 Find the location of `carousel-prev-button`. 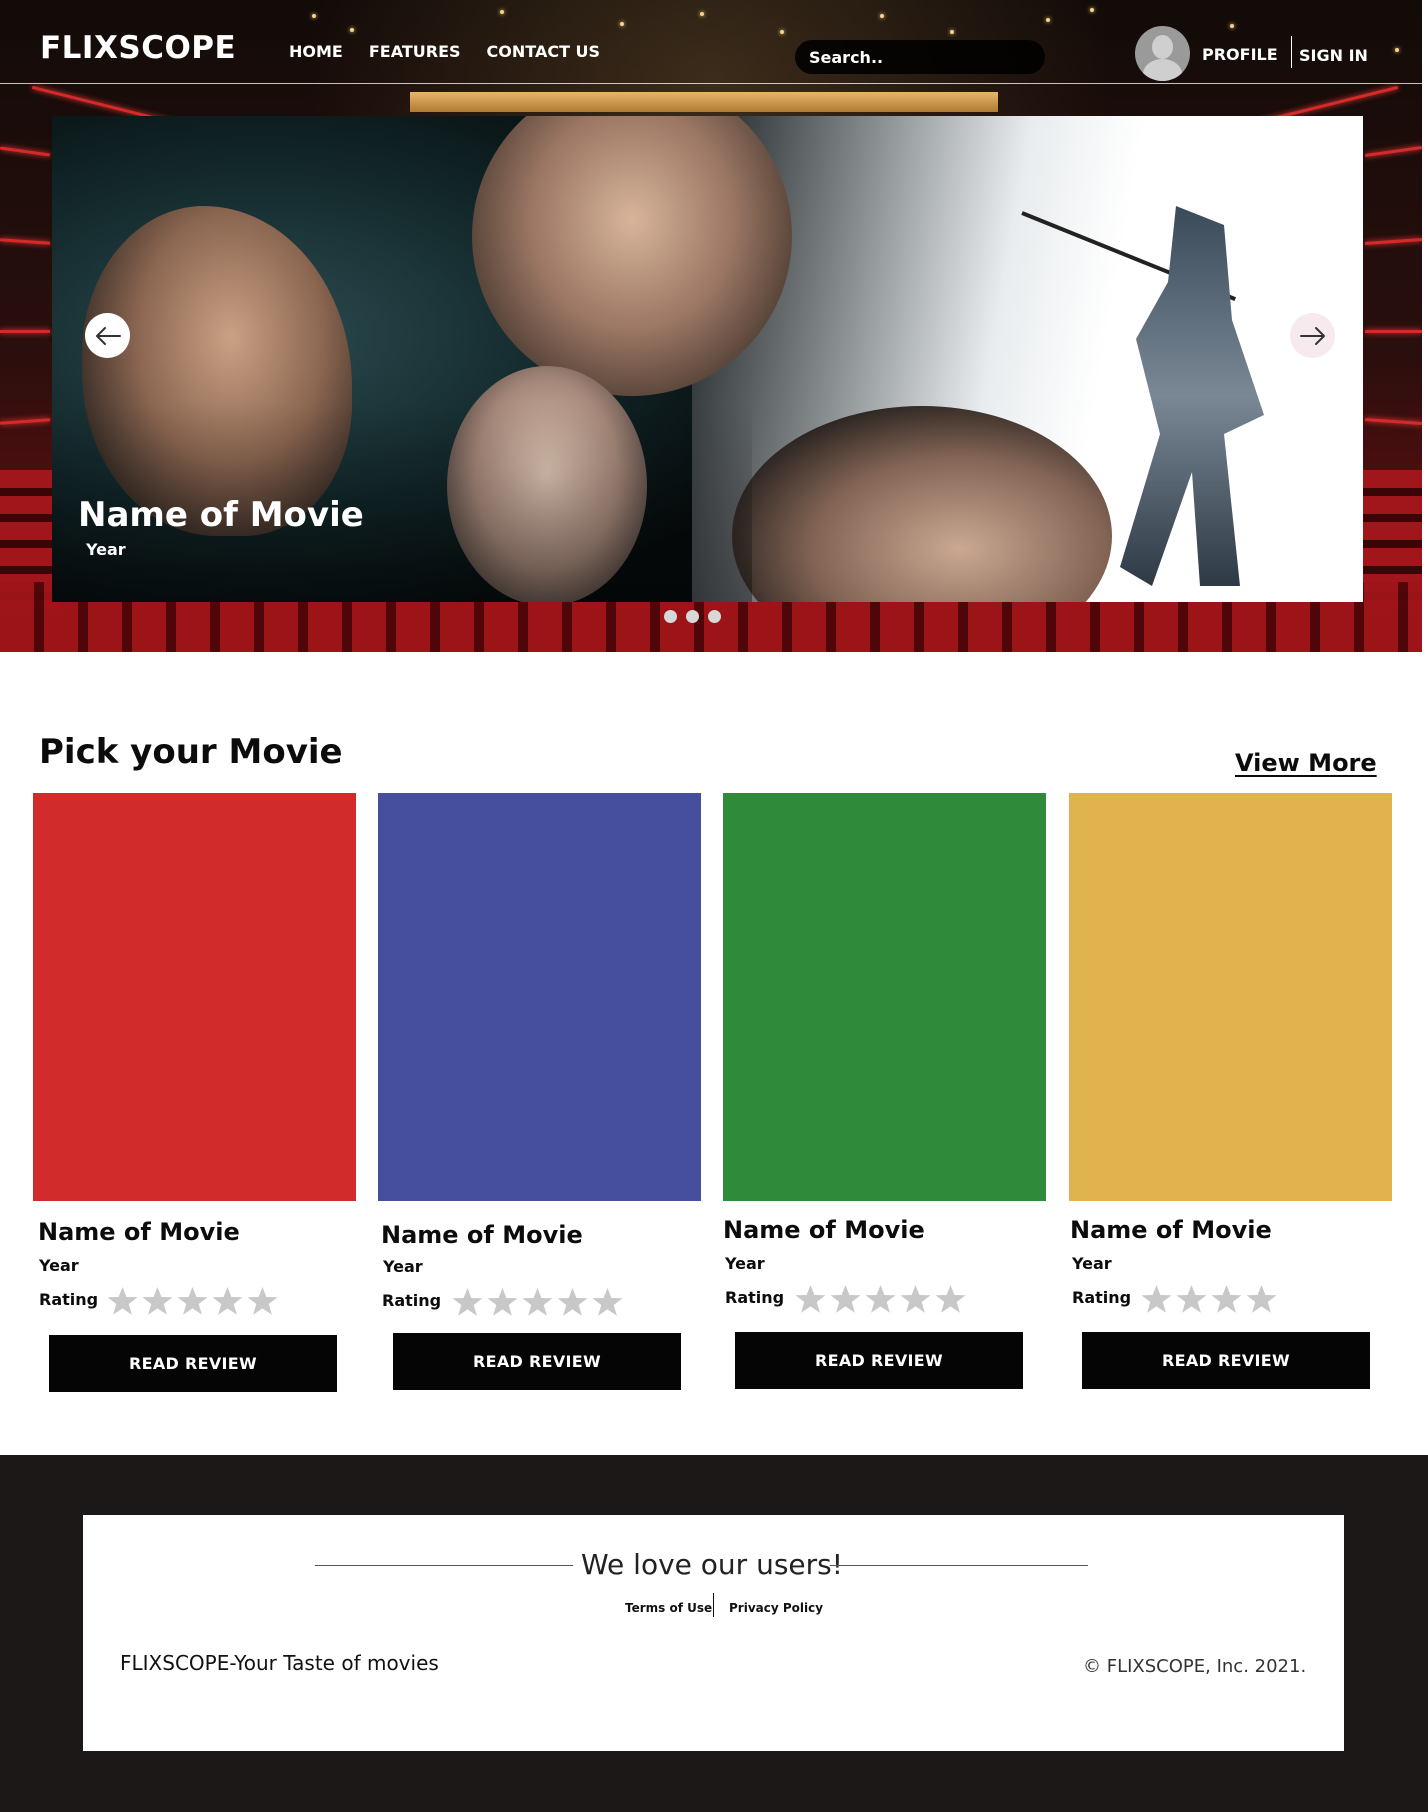

carousel-prev-button is located at coordinates (107, 335).